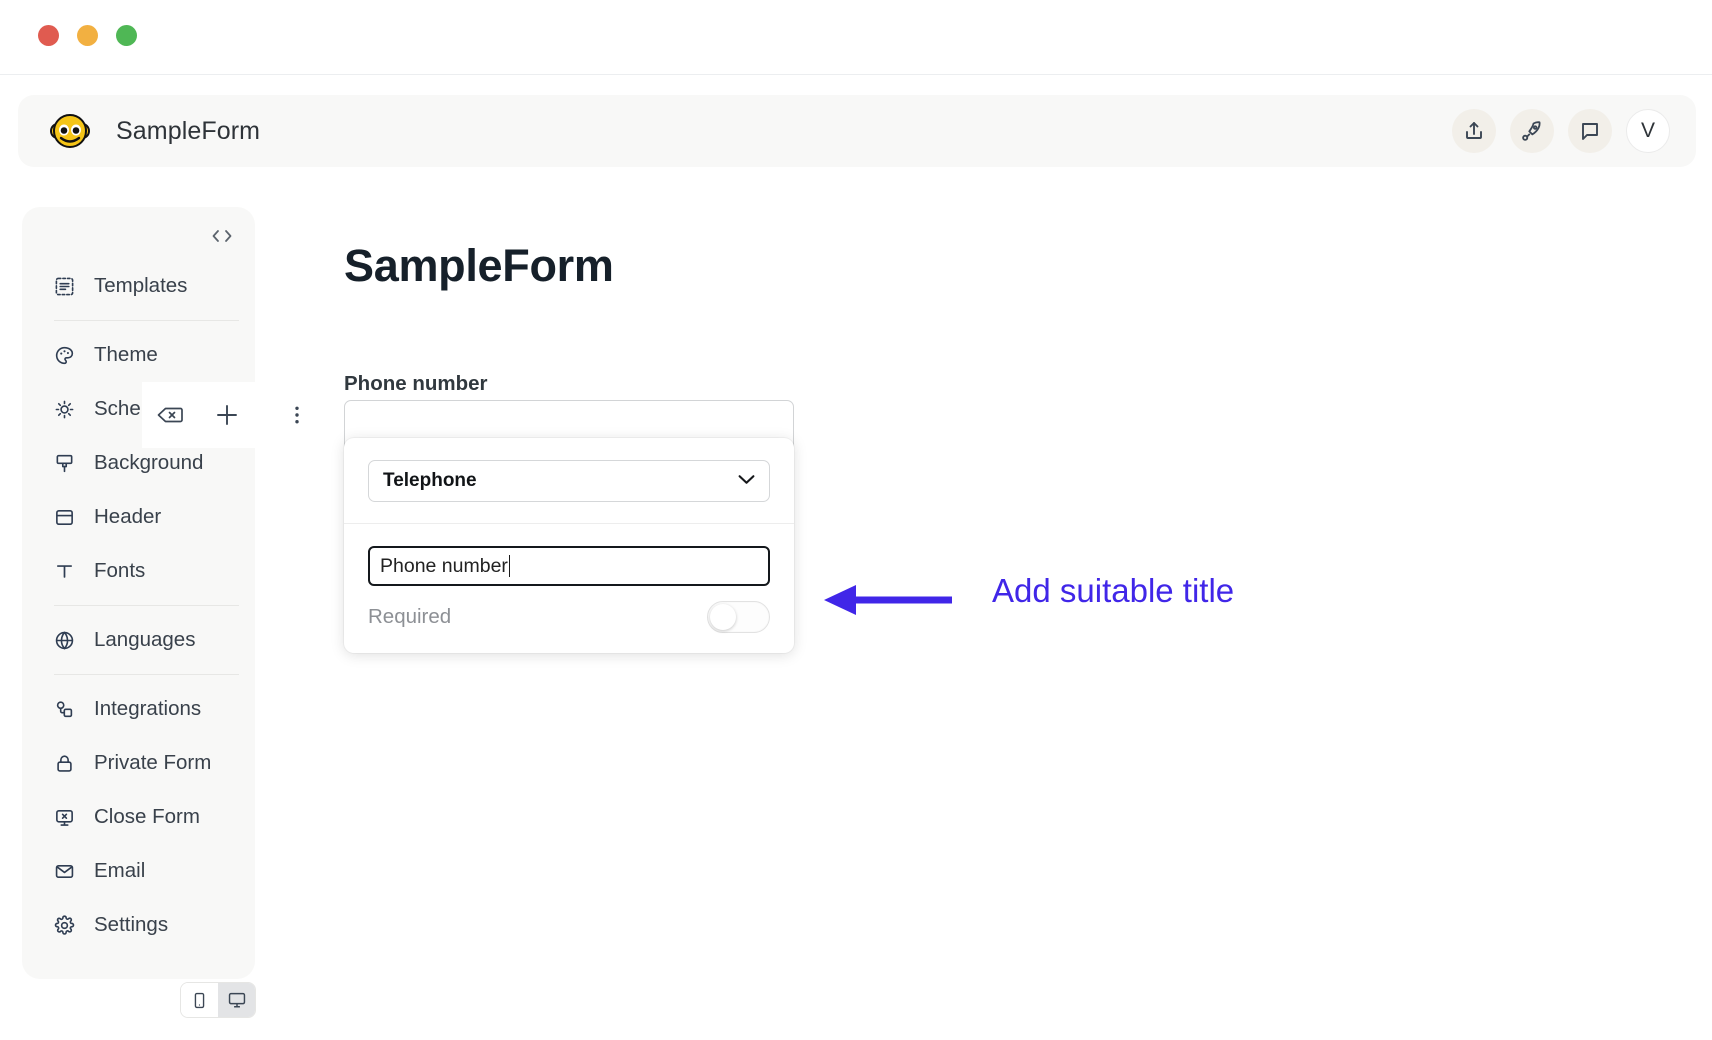  Describe the element at coordinates (145, 639) in the screenshot. I see `sidebar-item-label: Languages` at that location.